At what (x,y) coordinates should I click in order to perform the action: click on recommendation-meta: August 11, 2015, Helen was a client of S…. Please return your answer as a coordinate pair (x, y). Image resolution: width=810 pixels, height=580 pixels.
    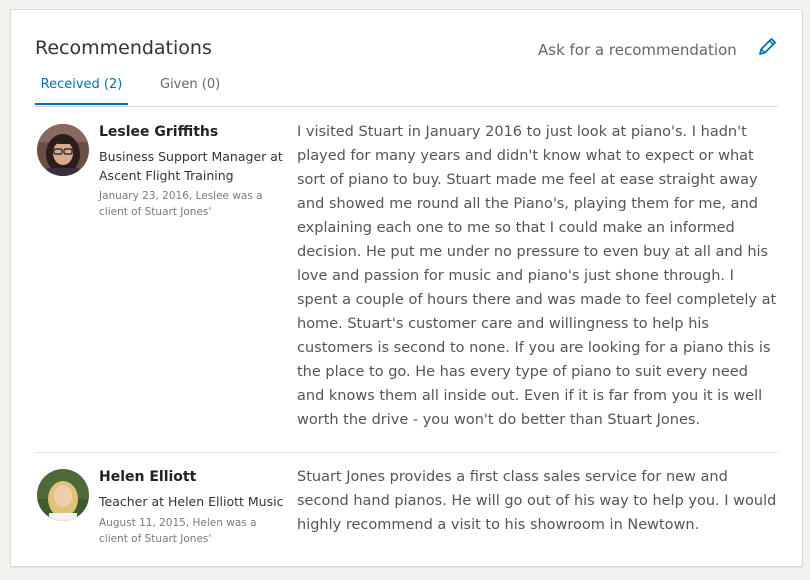
    Looking at the image, I should click on (178, 531).